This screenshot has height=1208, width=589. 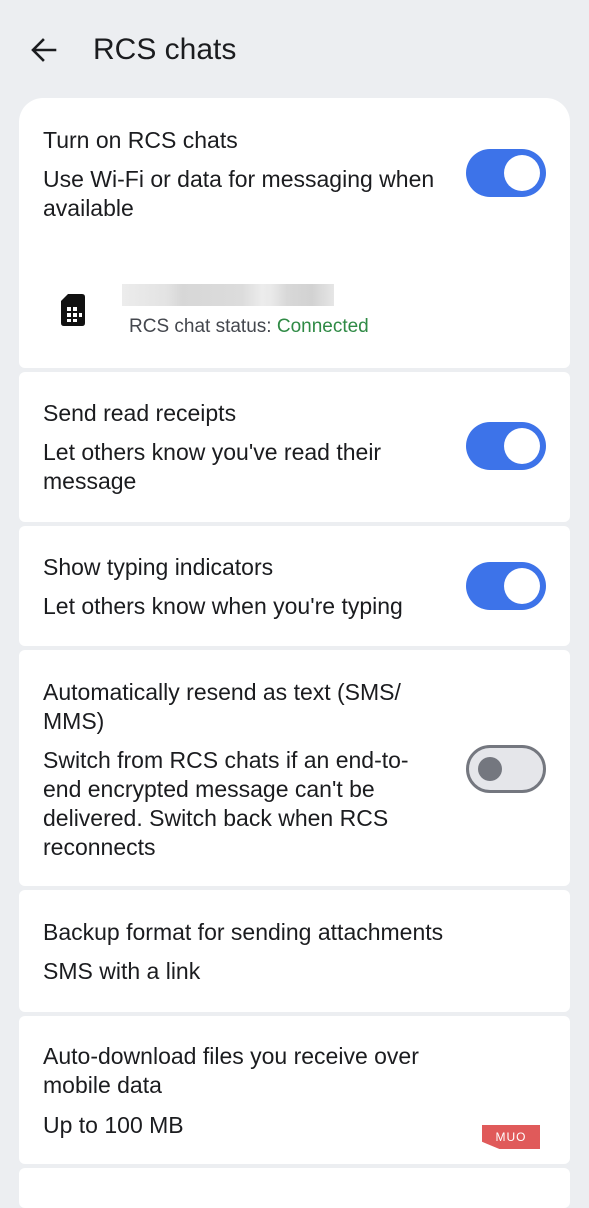 I want to click on back-button, so click(x=44, y=50).